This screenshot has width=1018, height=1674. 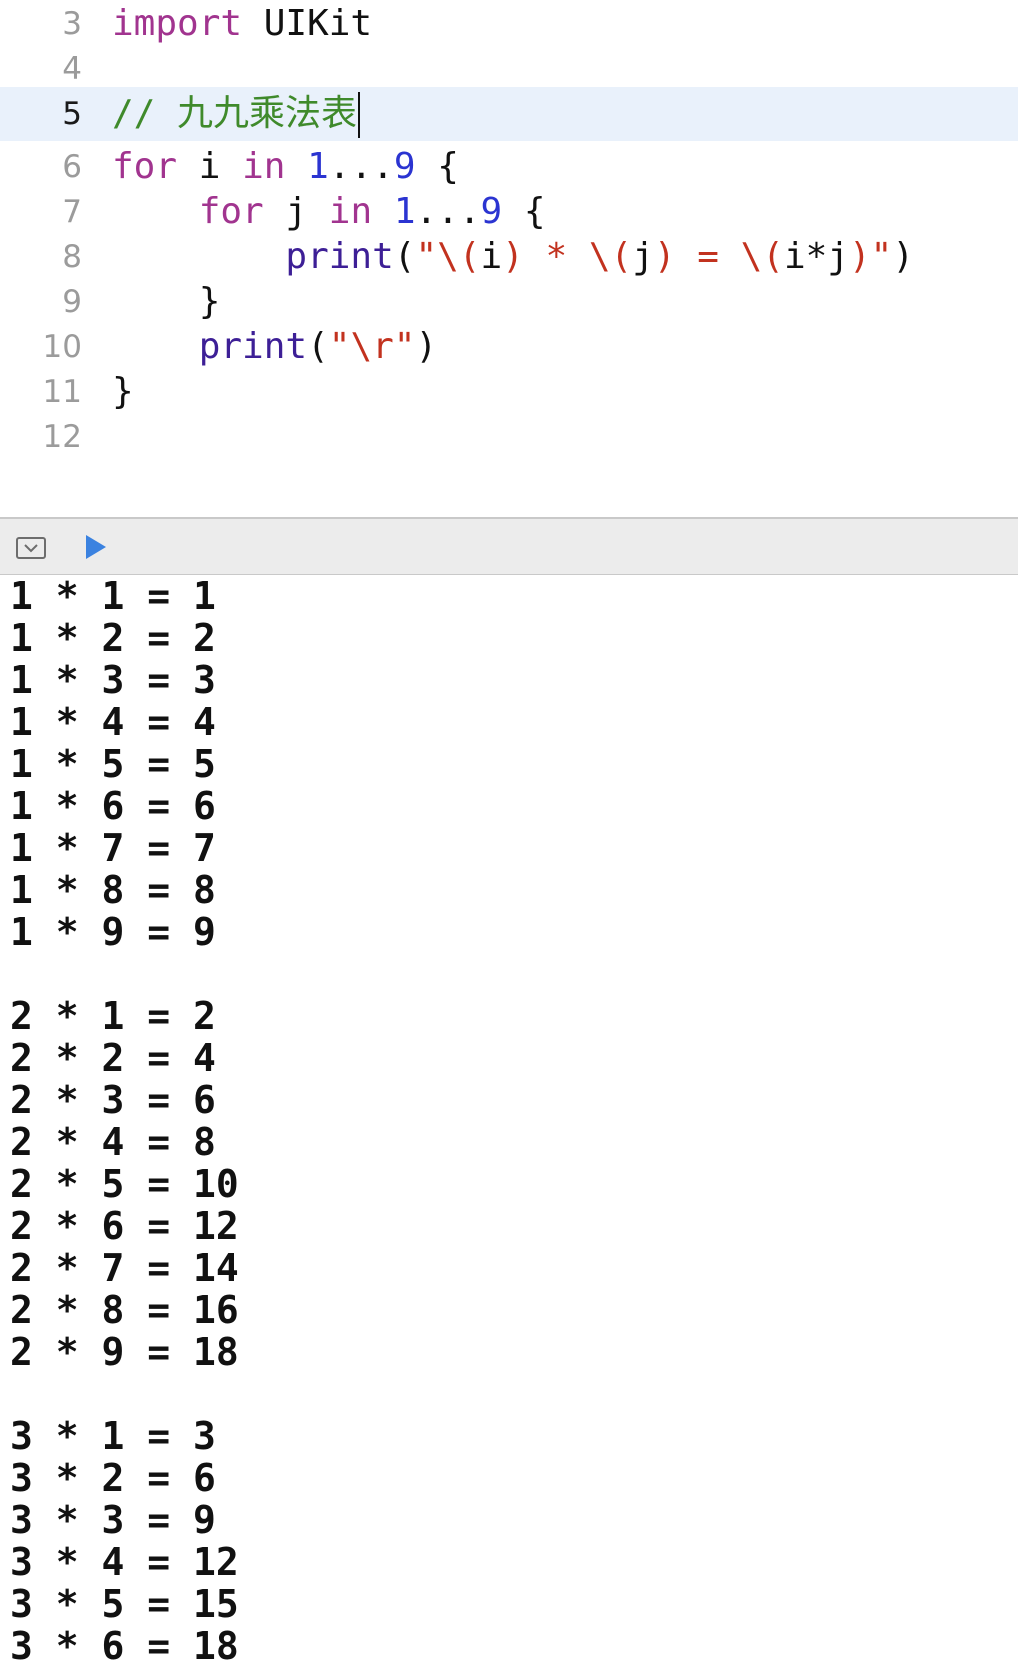 I want to click on line-number: 5, so click(x=72, y=114).